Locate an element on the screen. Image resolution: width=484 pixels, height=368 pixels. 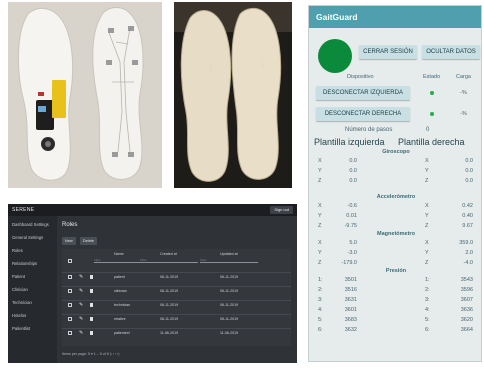
sidebar-item: Dashboard Settings is located at coordinates (30, 224).